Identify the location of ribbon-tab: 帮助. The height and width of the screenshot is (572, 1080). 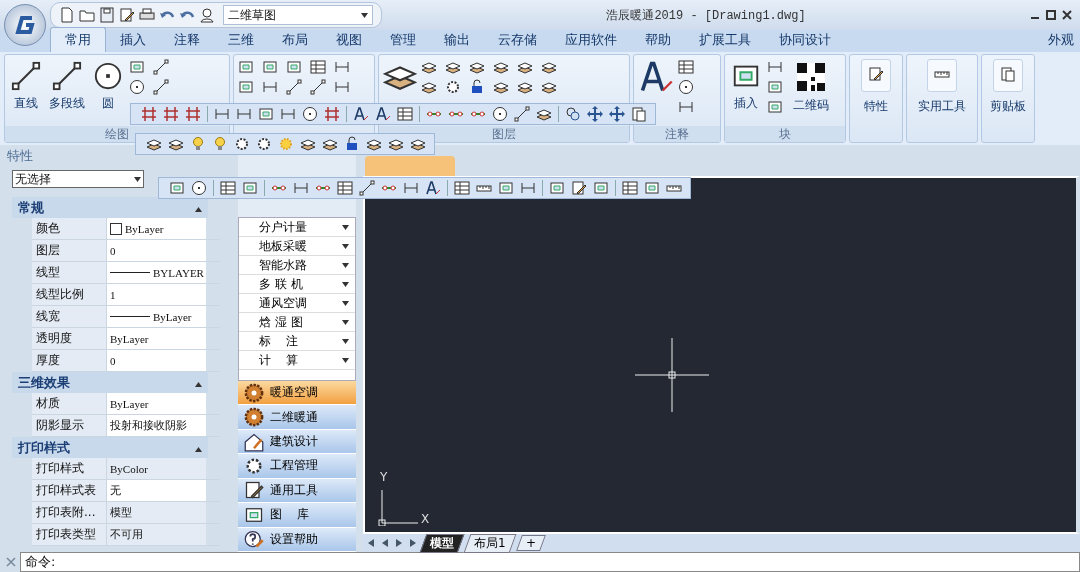
(658, 40).